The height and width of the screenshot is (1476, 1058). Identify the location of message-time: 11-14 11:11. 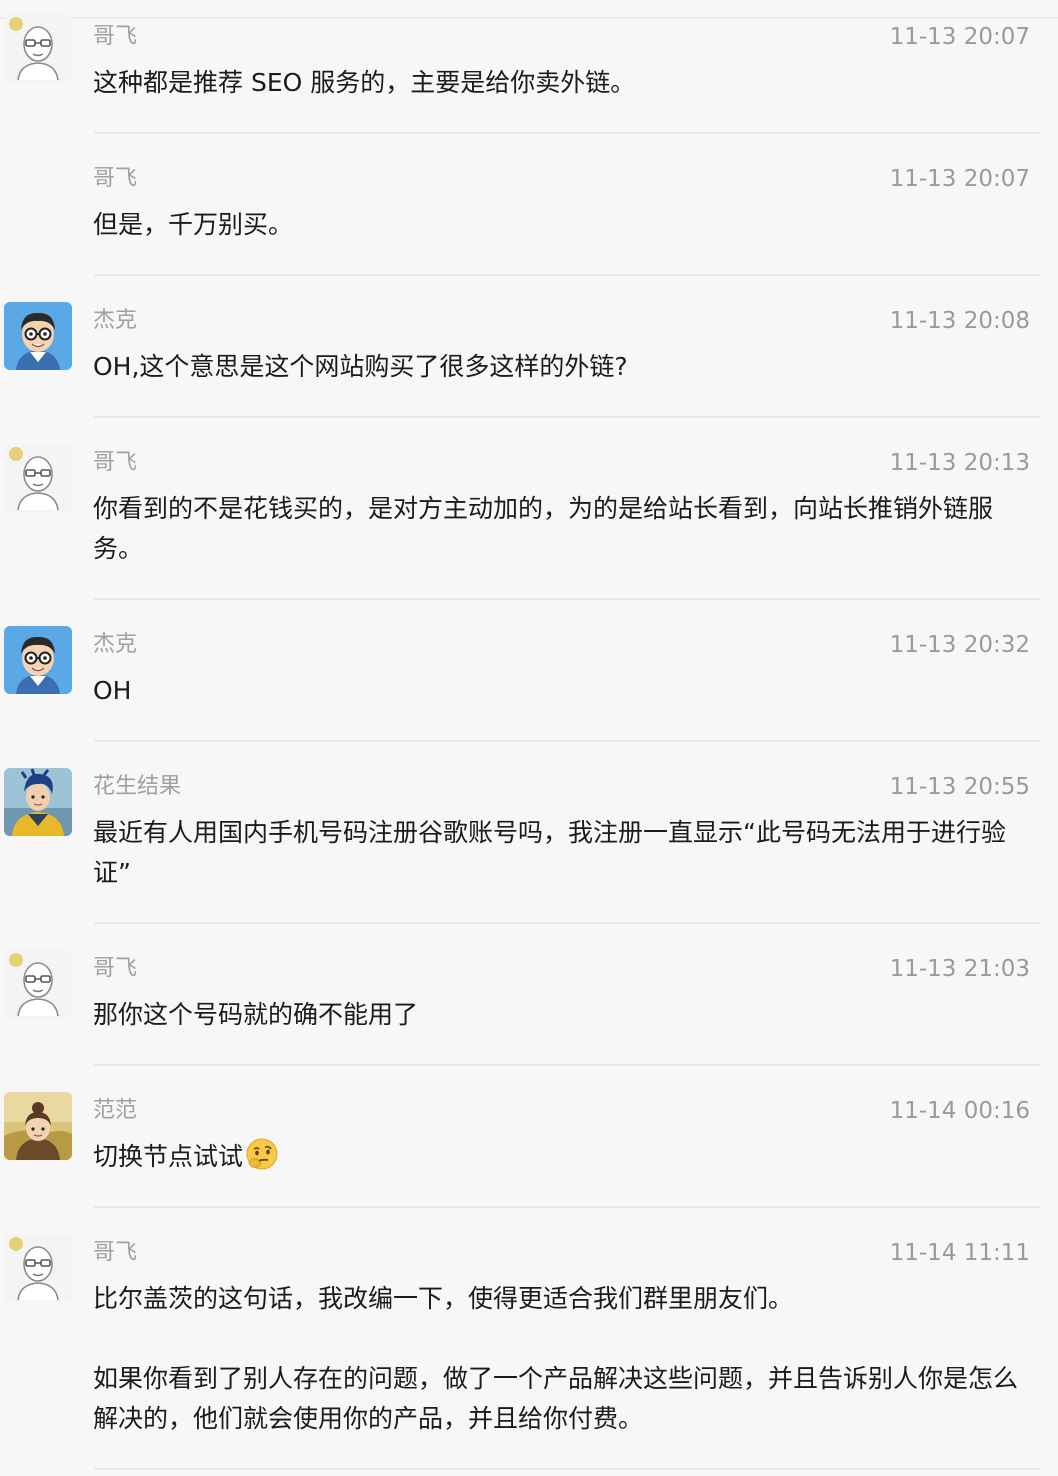
(959, 1253).